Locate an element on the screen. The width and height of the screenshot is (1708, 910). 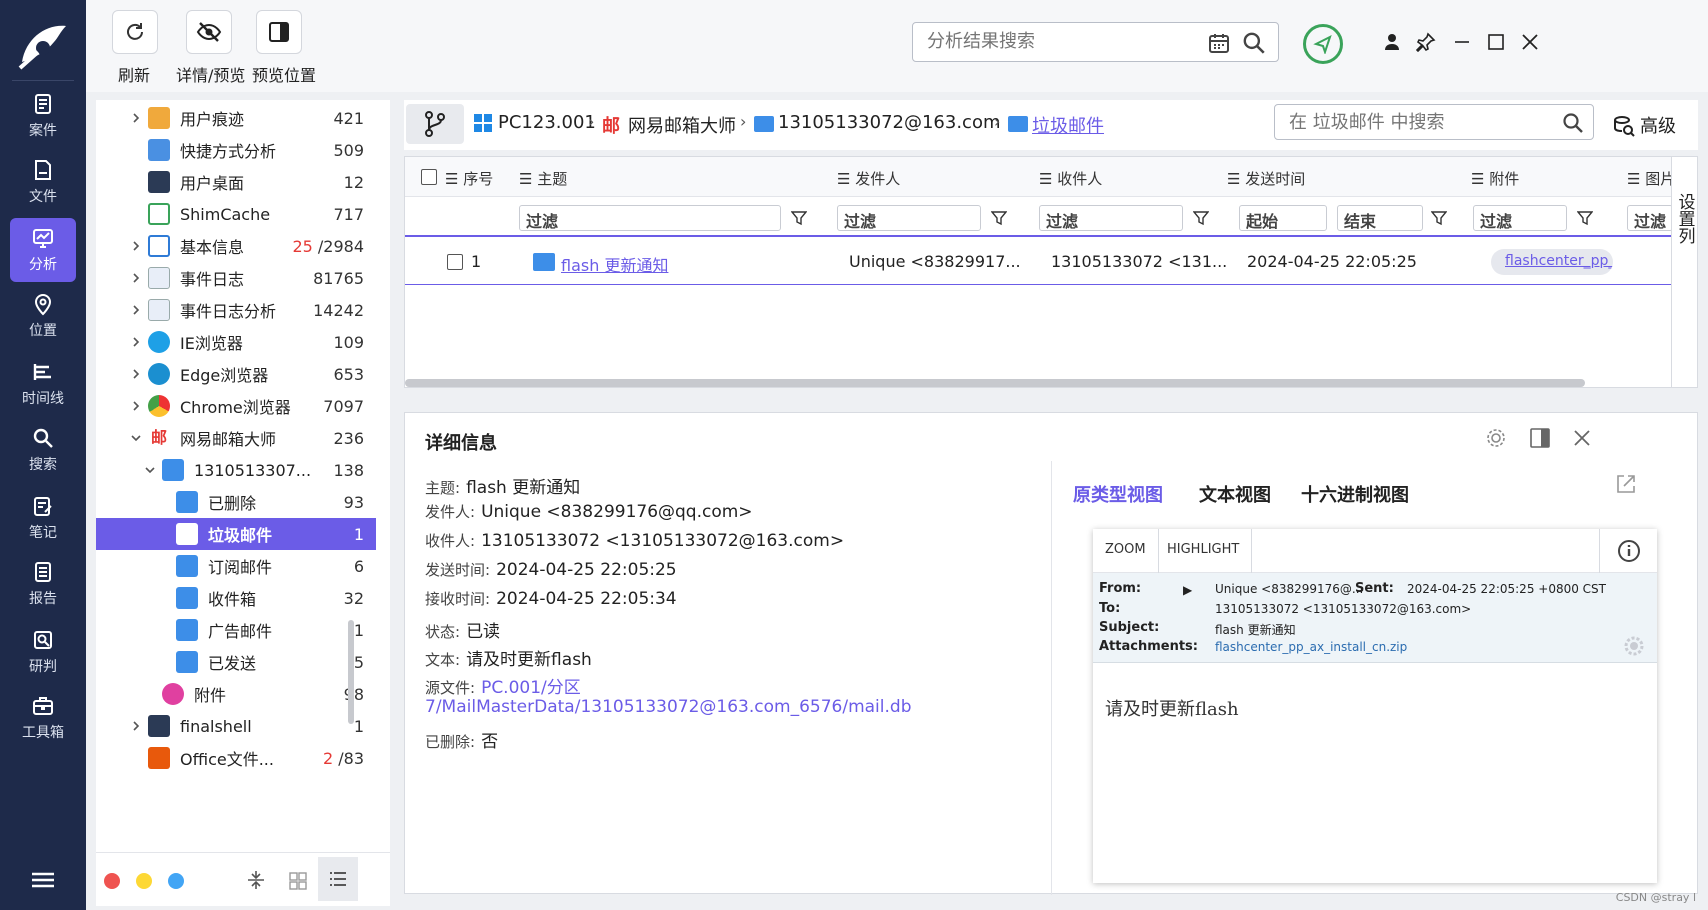
gear-icon is located at coordinates (1634, 646).